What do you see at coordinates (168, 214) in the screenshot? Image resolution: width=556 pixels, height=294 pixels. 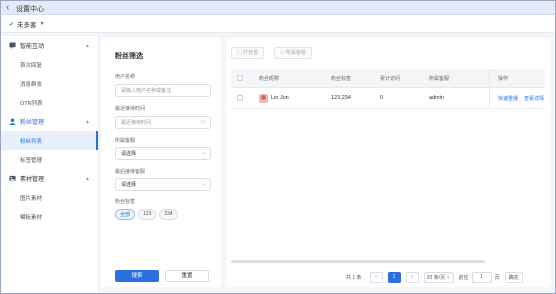 I see `tag-234: 234` at bounding box center [168, 214].